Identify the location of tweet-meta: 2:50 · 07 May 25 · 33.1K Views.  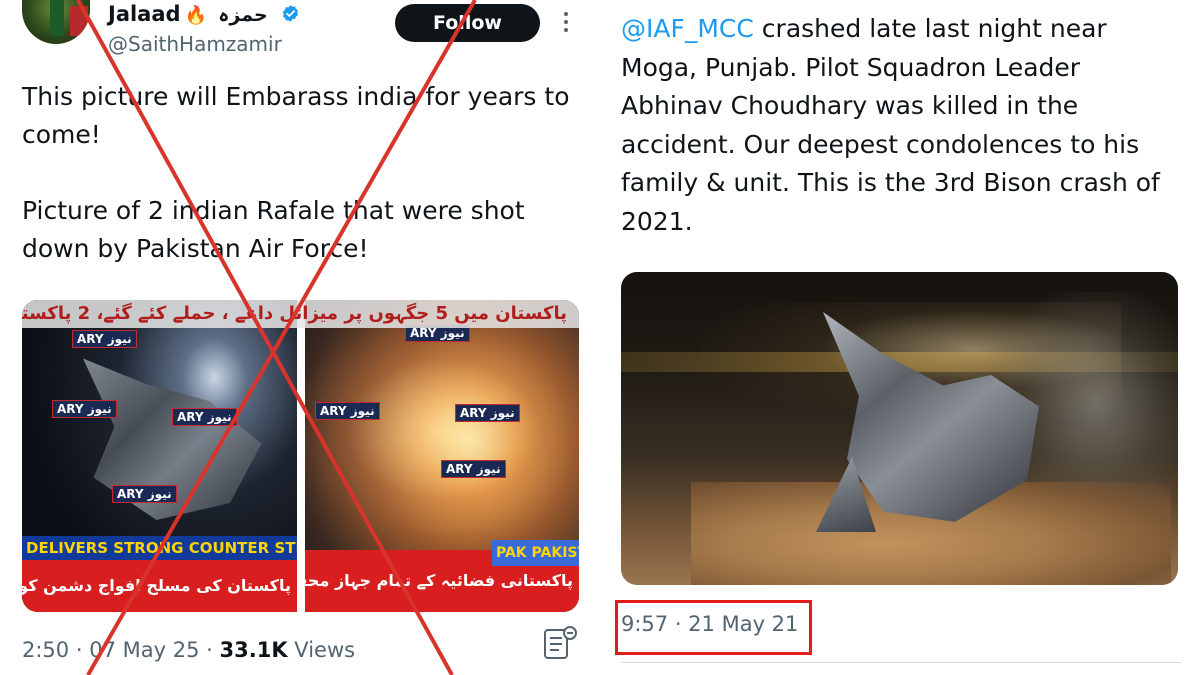
(188, 650).